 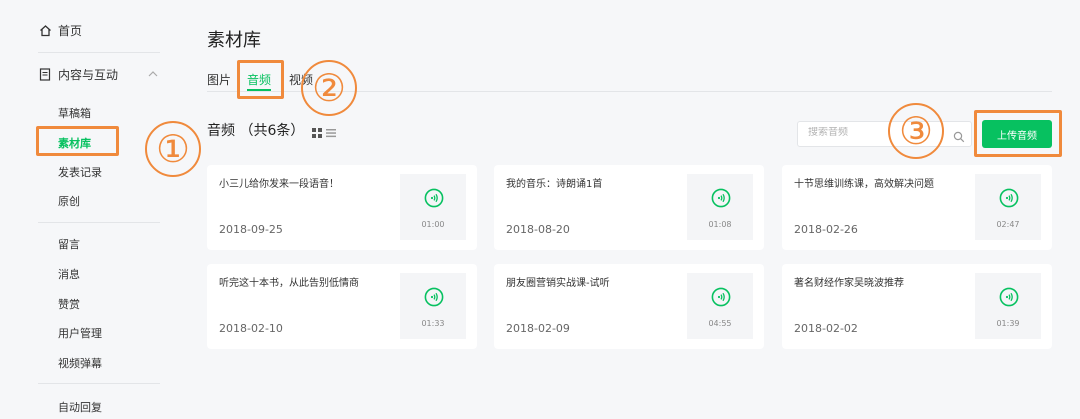 I want to click on grid-view-icon, so click(x=317, y=132).